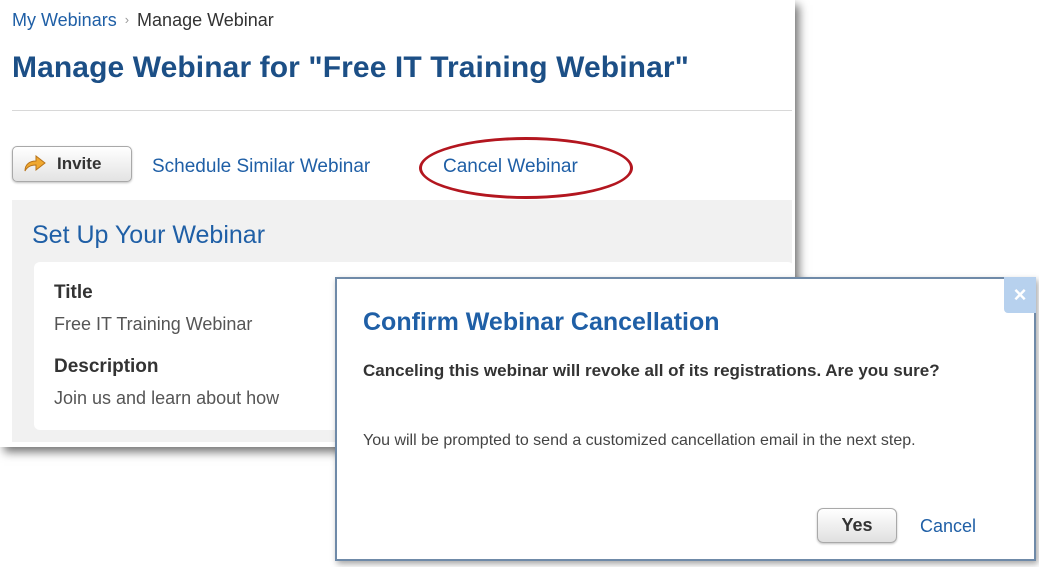 The image size is (1039, 567). What do you see at coordinates (857, 525) in the screenshot?
I see `yes-button: Yes` at bounding box center [857, 525].